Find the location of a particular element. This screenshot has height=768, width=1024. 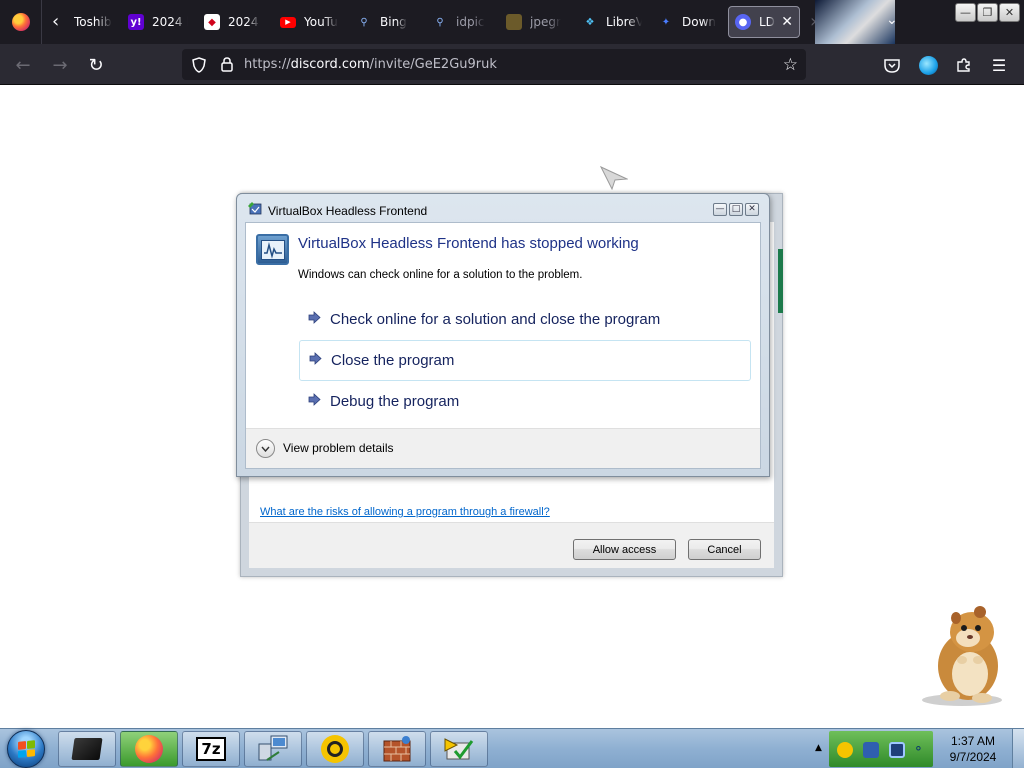

tab-libre: ❖ LibreV is located at coordinates (612, 22).